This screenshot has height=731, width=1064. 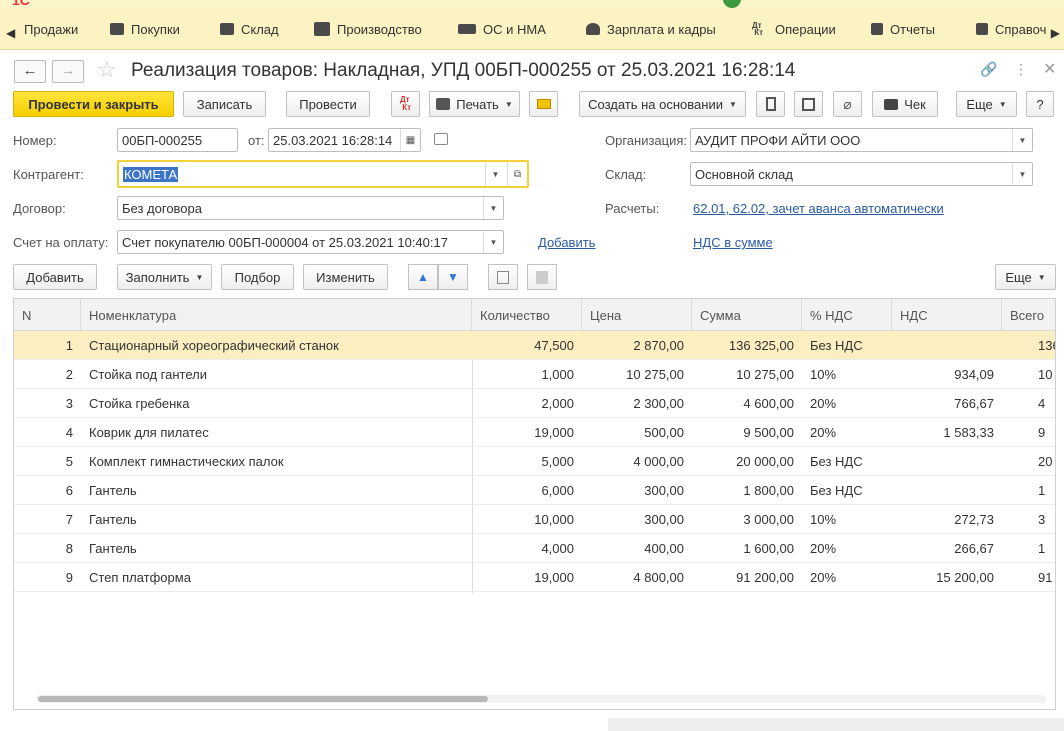 I want to click on sections-scroll-left-icon: ◀, so click(x=10, y=33).